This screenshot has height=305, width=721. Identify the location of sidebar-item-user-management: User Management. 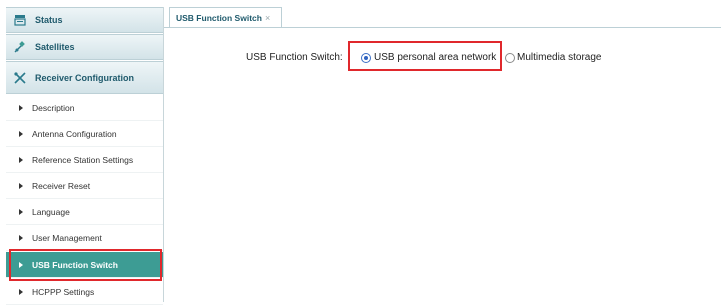
(84, 238).